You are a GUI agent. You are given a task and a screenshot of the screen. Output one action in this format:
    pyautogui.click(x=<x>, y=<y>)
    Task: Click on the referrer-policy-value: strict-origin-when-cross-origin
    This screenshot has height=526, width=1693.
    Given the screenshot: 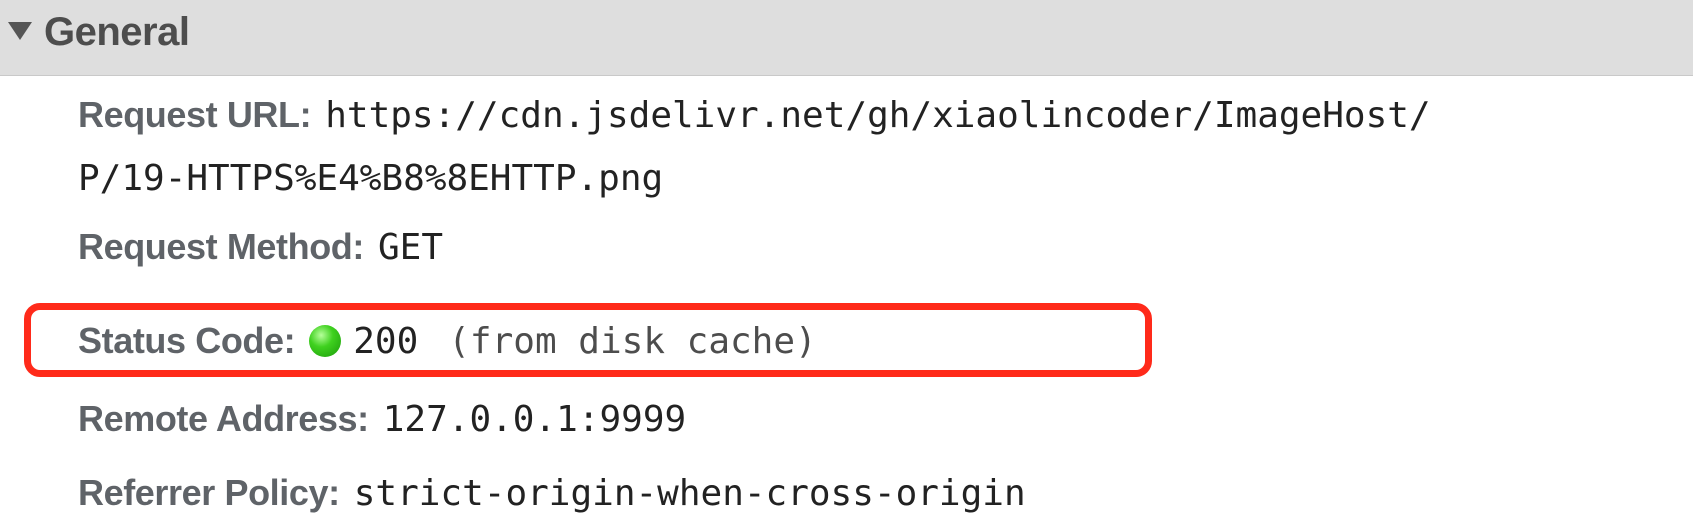 What is the action you would take?
    pyautogui.click(x=690, y=493)
    